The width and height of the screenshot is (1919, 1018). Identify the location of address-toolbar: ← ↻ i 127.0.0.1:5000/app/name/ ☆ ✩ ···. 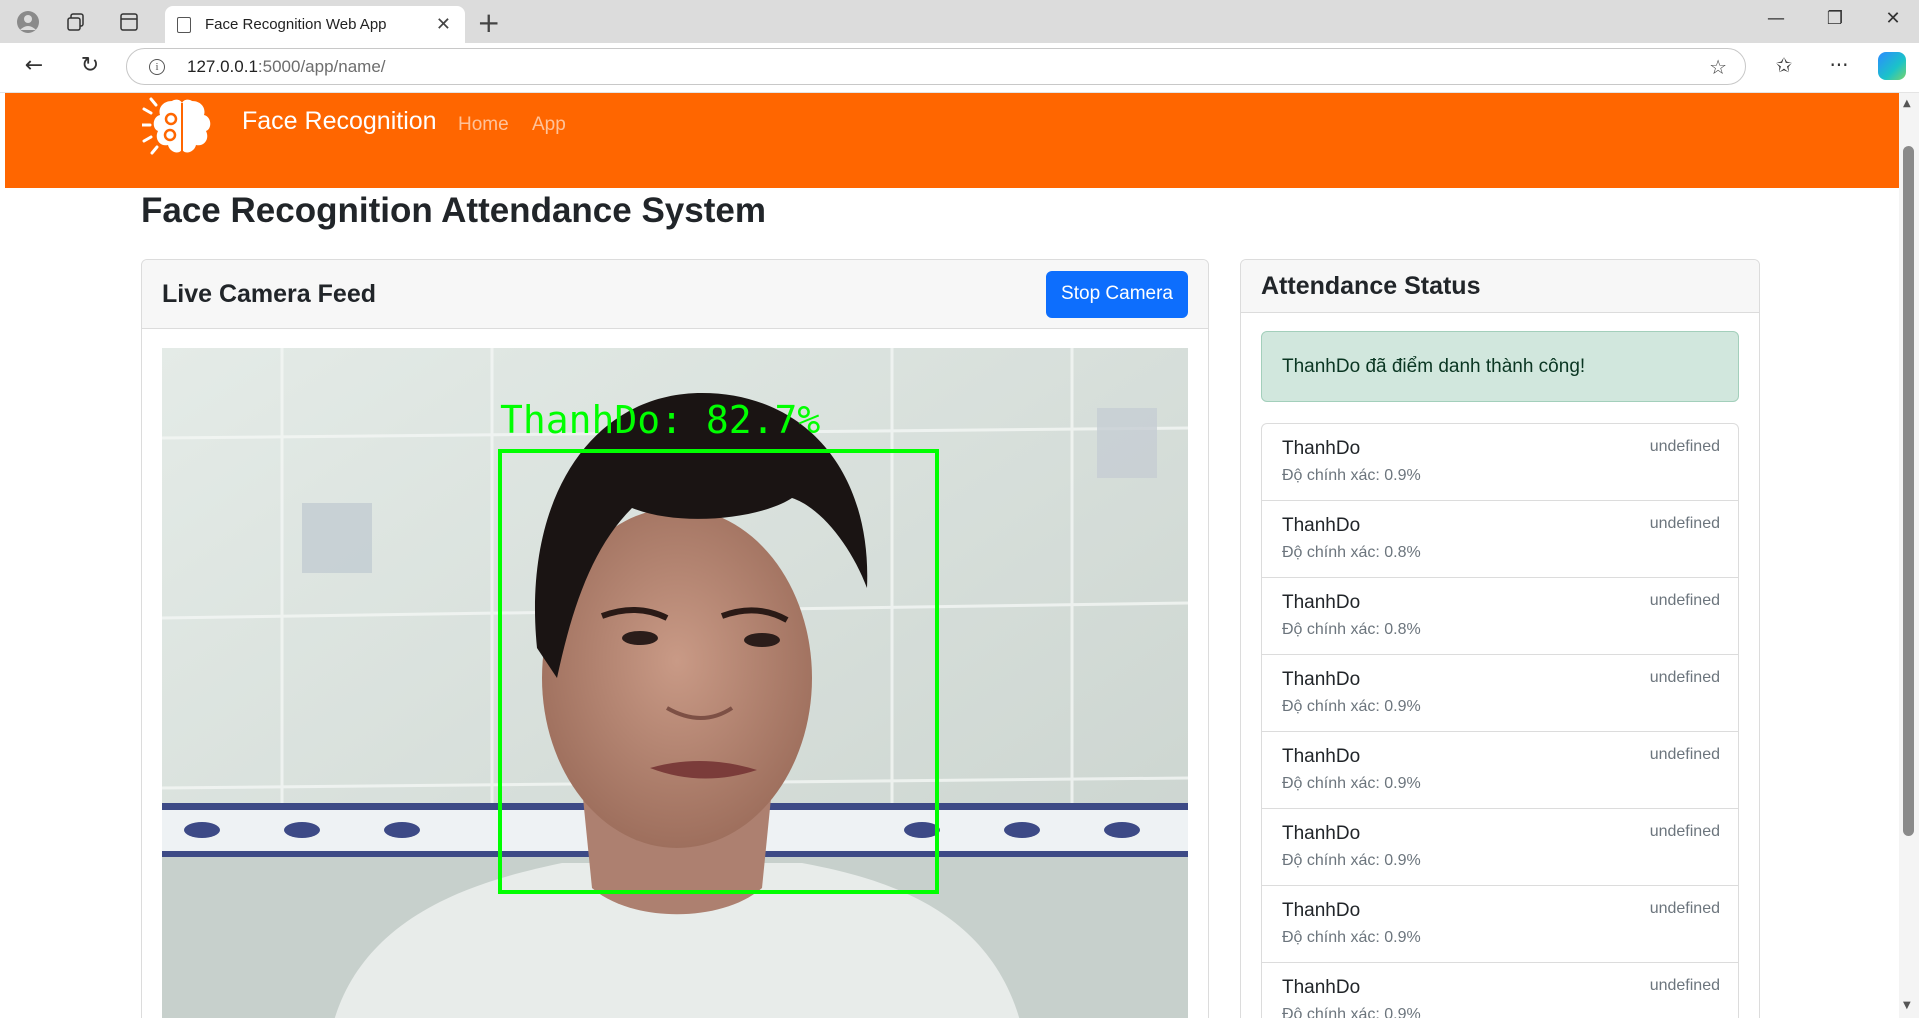
(959, 68).